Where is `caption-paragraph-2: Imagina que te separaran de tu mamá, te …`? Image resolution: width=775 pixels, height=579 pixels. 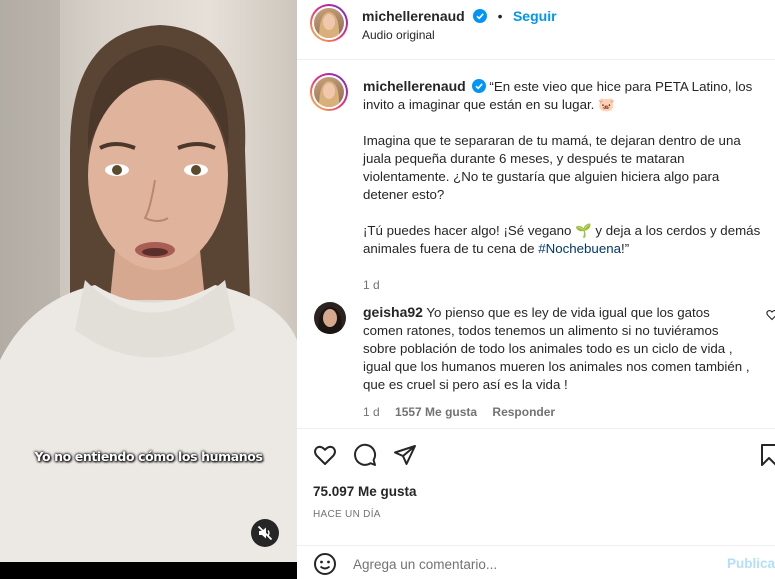 caption-paragraph-2: Imagina que te separaran de tu mamá, te … is located at coordinates (552, 167).